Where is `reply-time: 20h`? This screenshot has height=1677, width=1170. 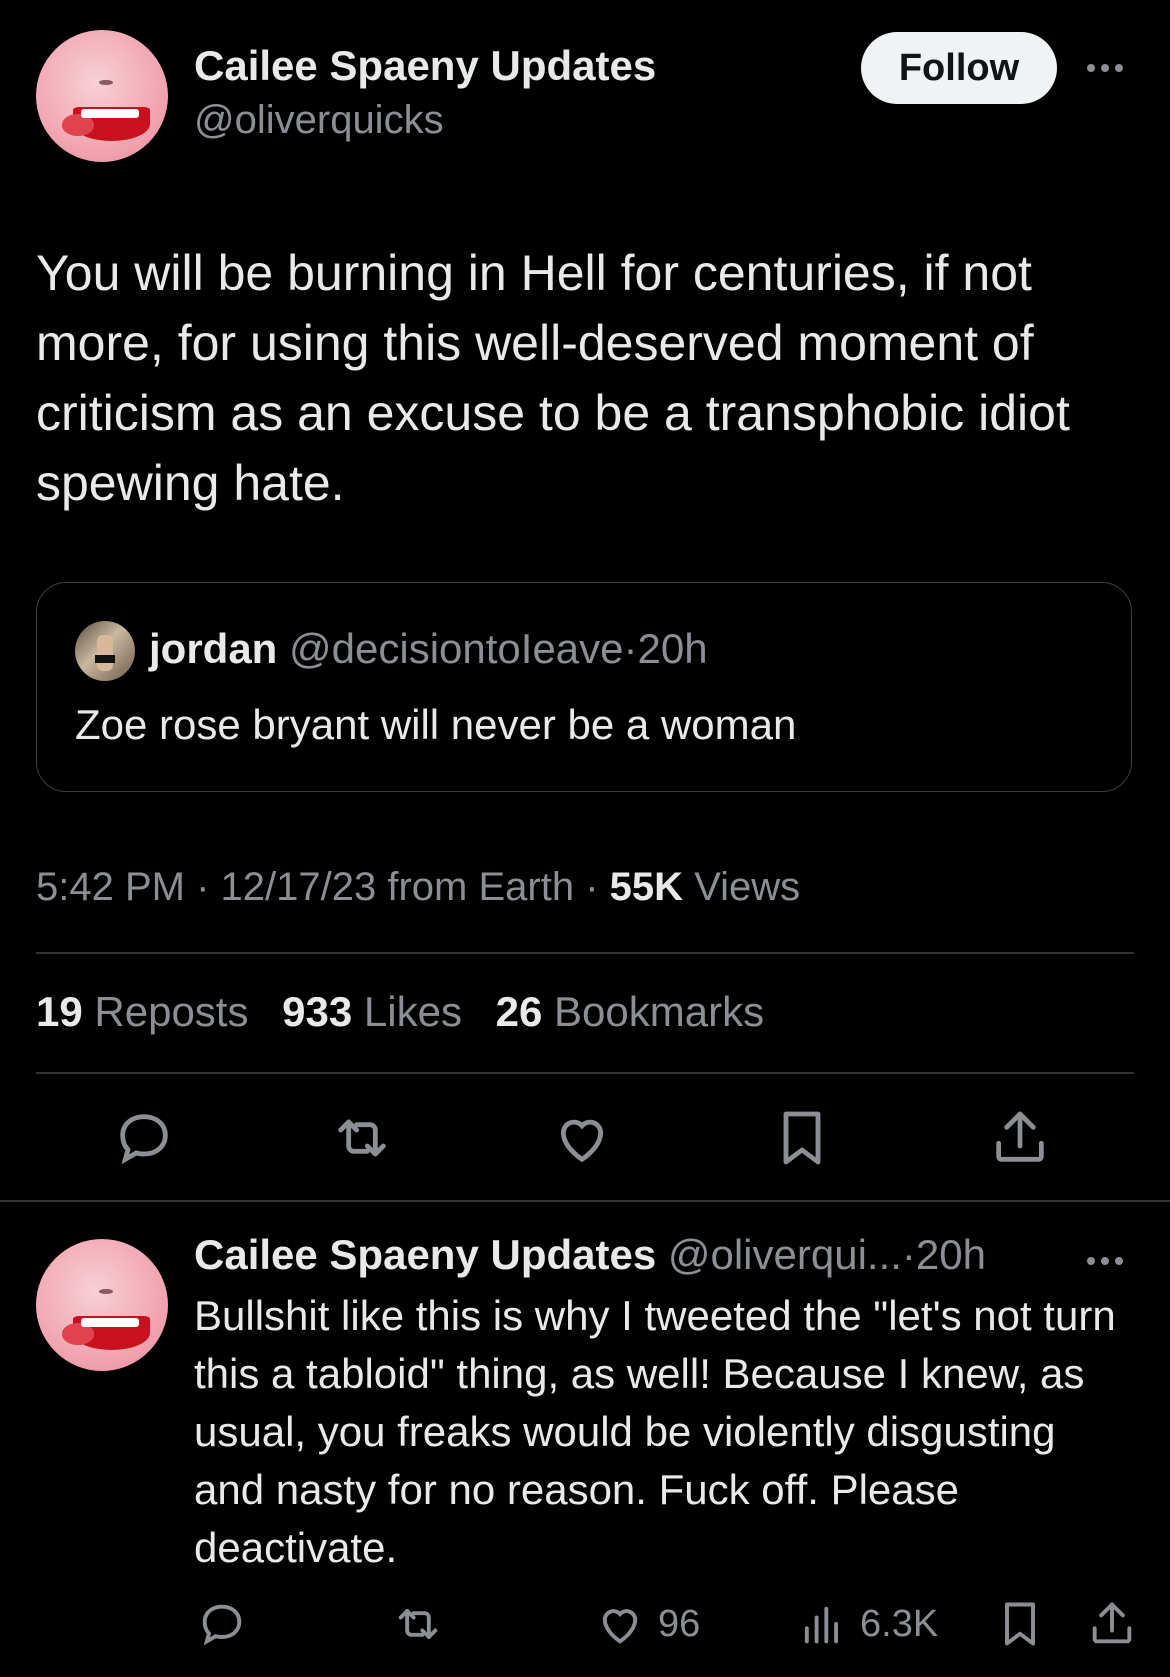
reply-time: 20h is located at coordinates (950, 1254).